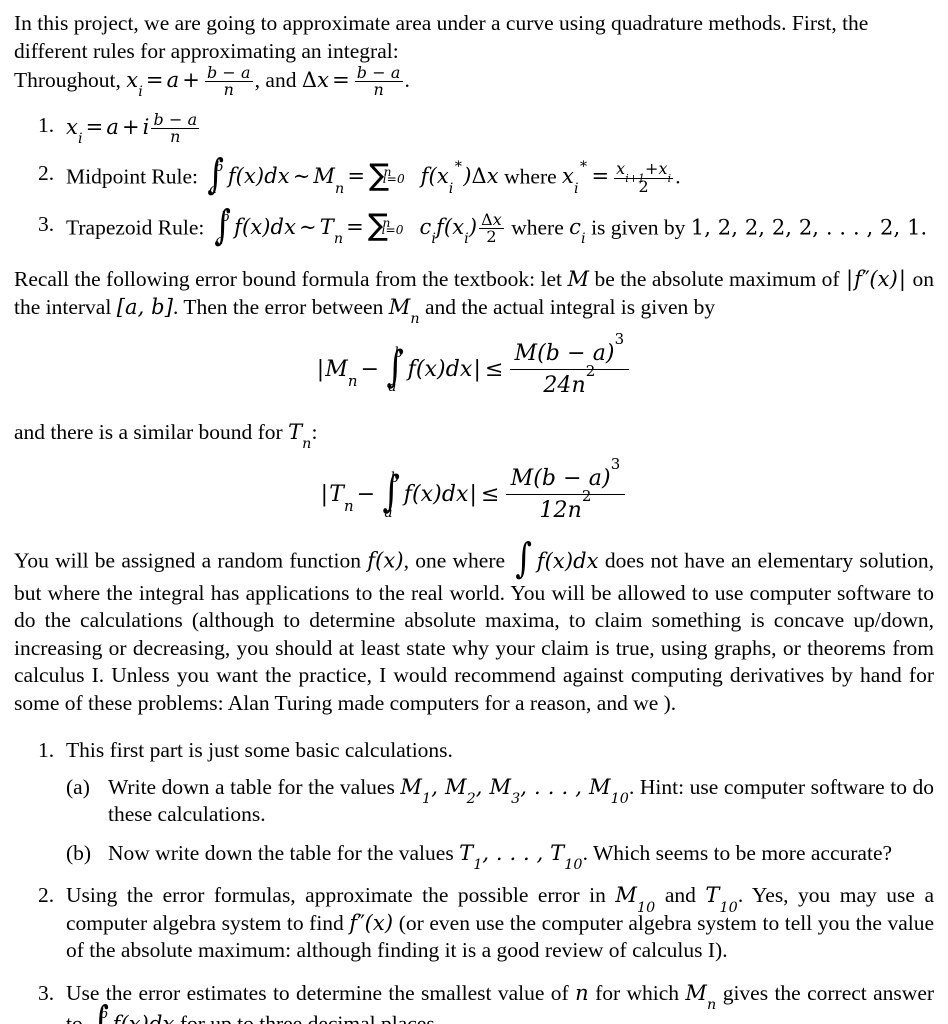  Describe the element at coordinates (348, 506) in the screenshot. I see `eq-trap-T-sub: n` at that location.